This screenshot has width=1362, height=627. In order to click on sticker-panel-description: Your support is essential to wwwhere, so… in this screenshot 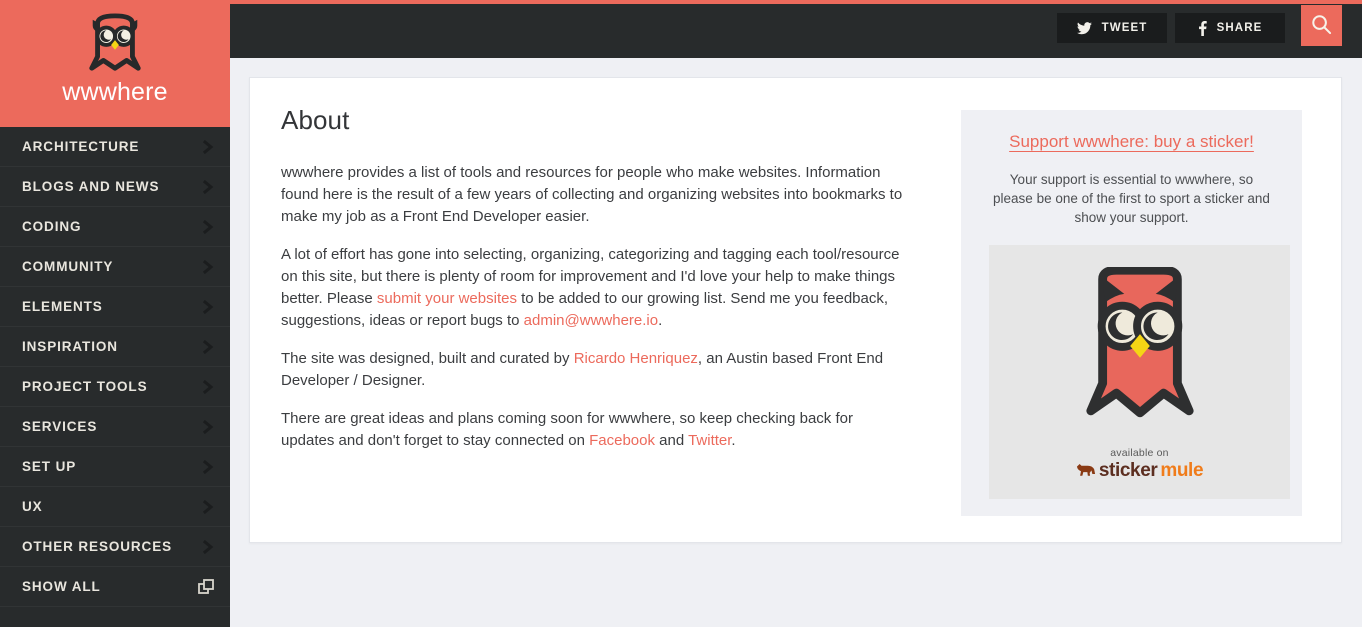, I will do `click(1131, 198)`.